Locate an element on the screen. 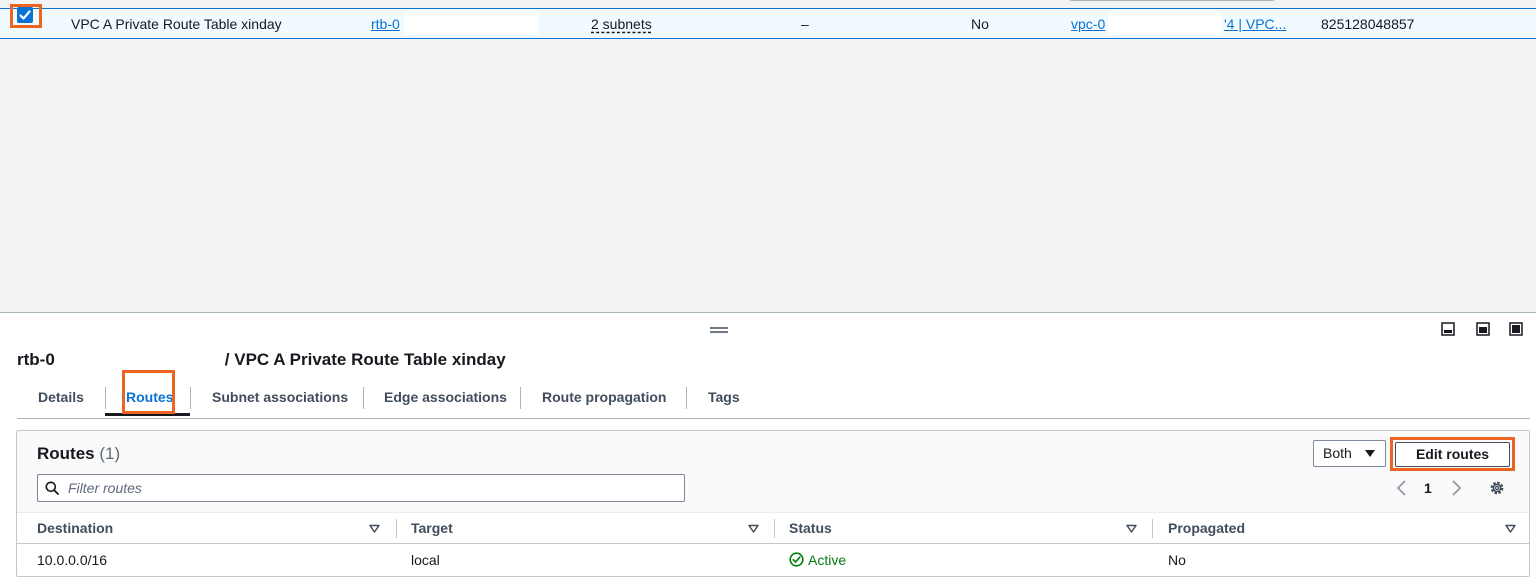  table-row: 10.0.0.0/16 local Active No is located at coordinates (773, 560).